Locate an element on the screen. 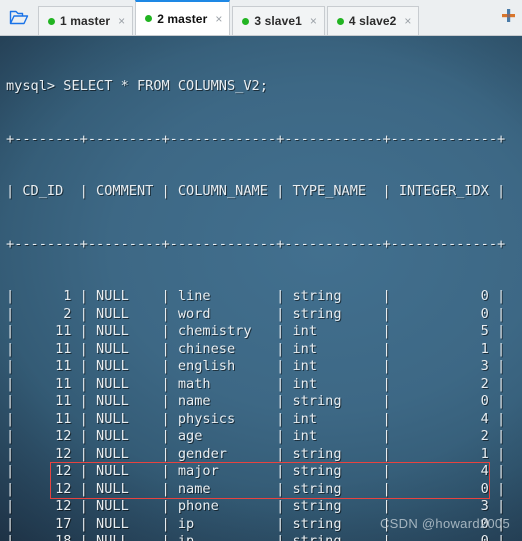 The image size is (522, 541). table-row: | 11 | NULL | physics | int | 4 | is located at coordinates (256, 418).